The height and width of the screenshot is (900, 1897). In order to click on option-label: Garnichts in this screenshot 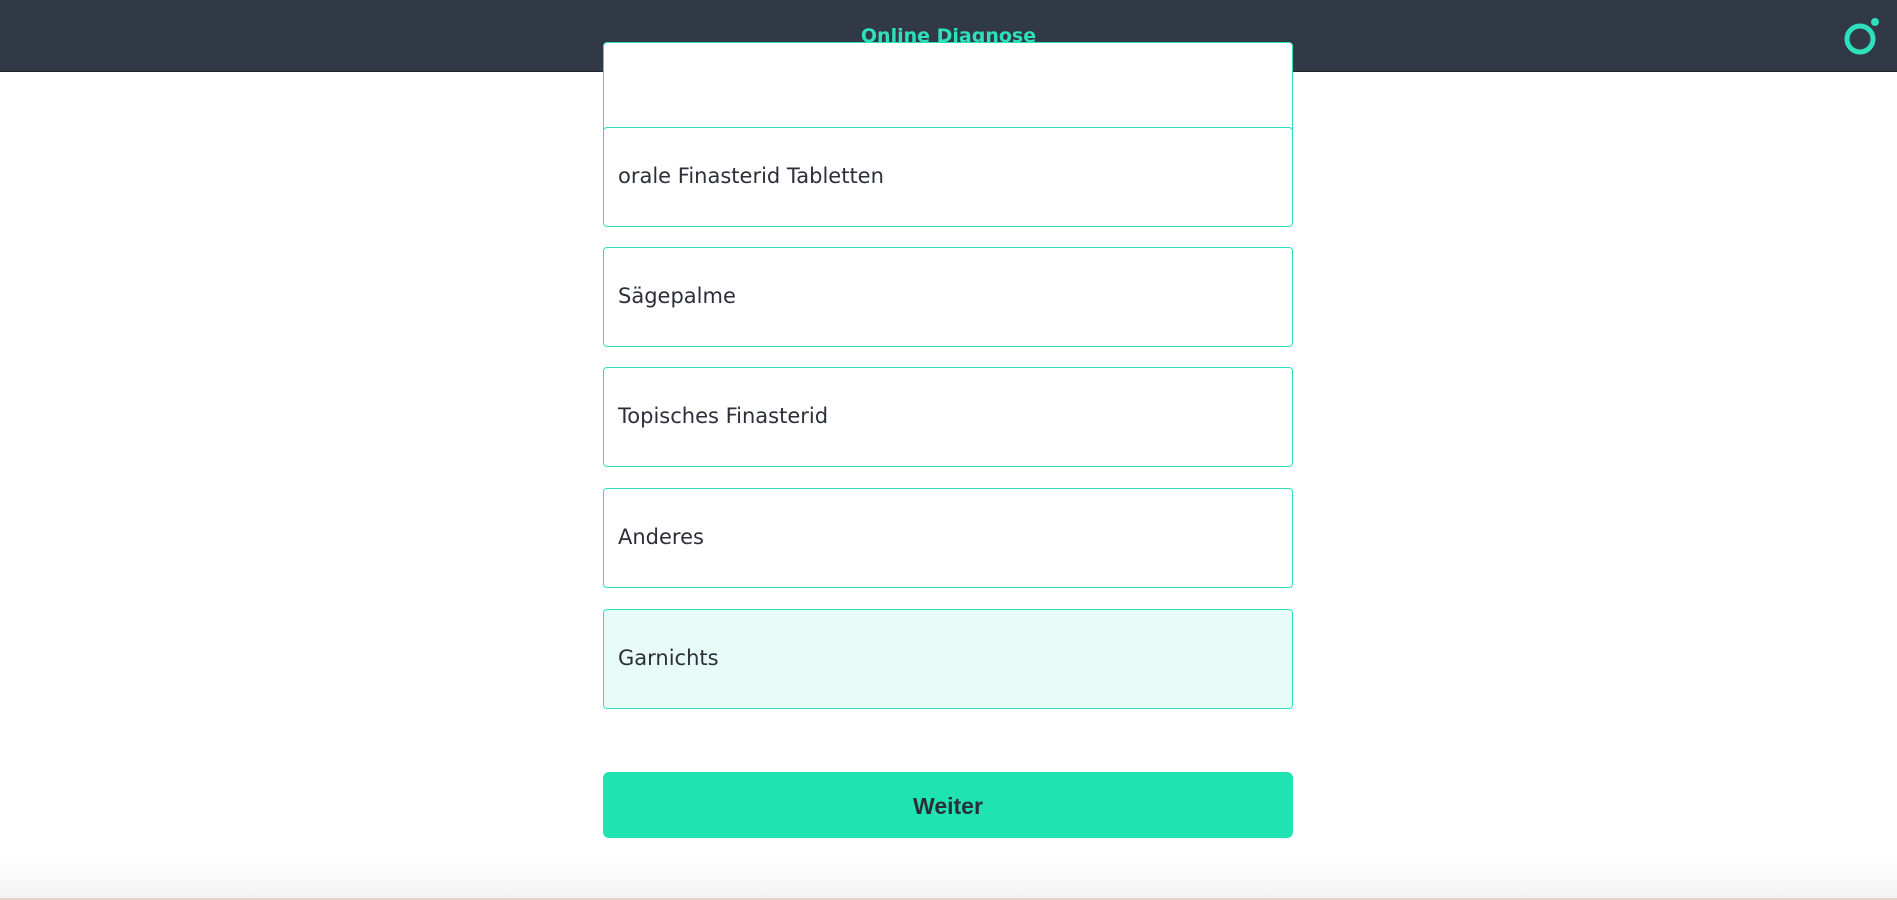, I will do `click(668, 658)`.